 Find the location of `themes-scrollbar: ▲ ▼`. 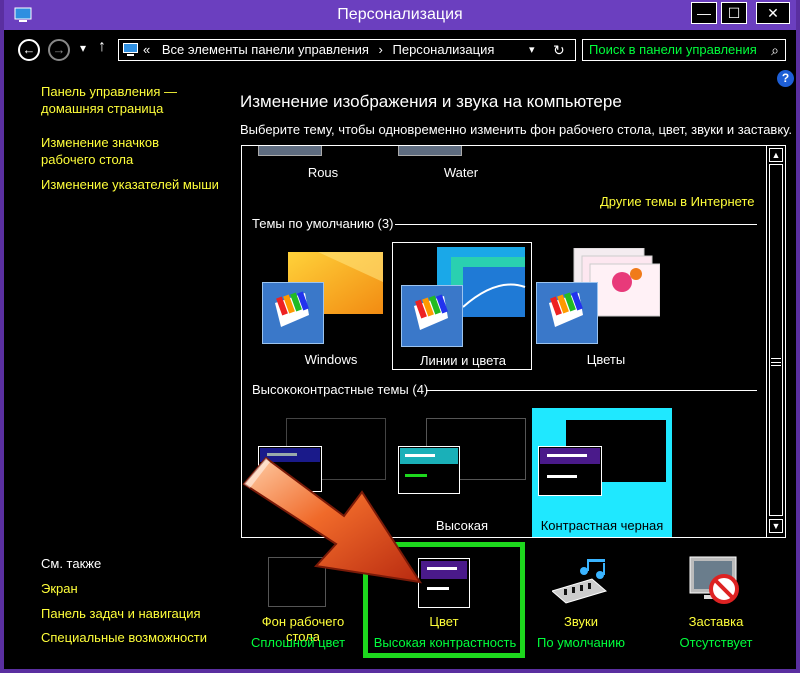

themes-scrollbar: ▲ ▼ is located at coordinates (775, 341).